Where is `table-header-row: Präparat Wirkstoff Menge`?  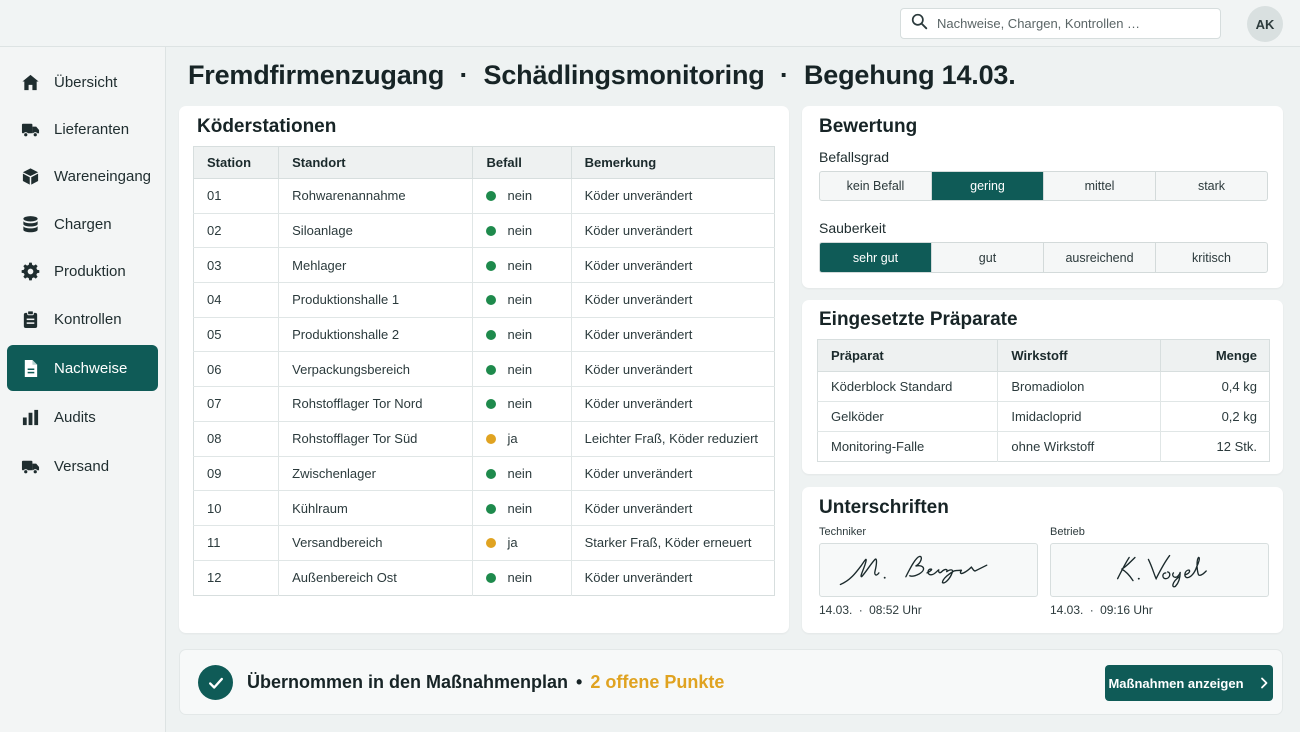 table-header-row: Präparat Wirkstoff Menge is located at coordinates (1043, 355).